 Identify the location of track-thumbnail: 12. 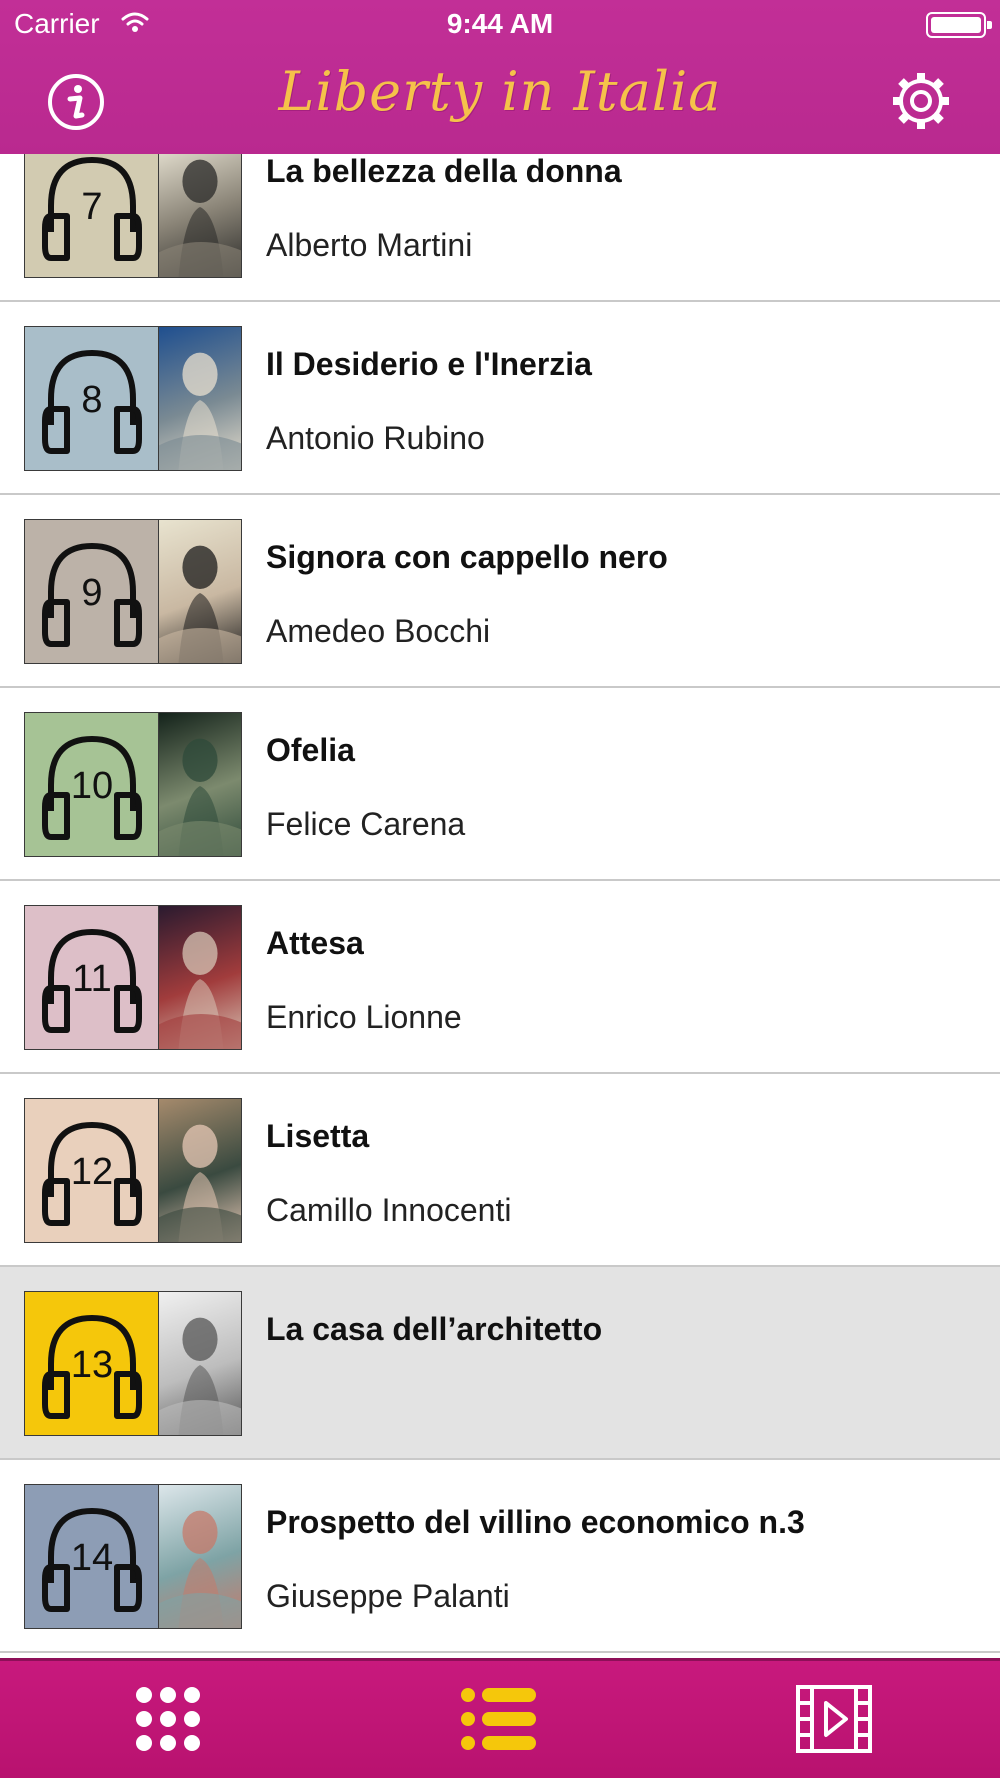
(133, 1170).